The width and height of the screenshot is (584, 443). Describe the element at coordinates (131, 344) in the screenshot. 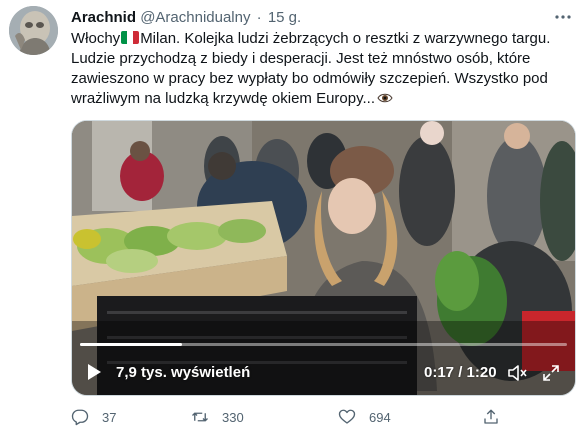

I see `video-progress-fill` at that location.